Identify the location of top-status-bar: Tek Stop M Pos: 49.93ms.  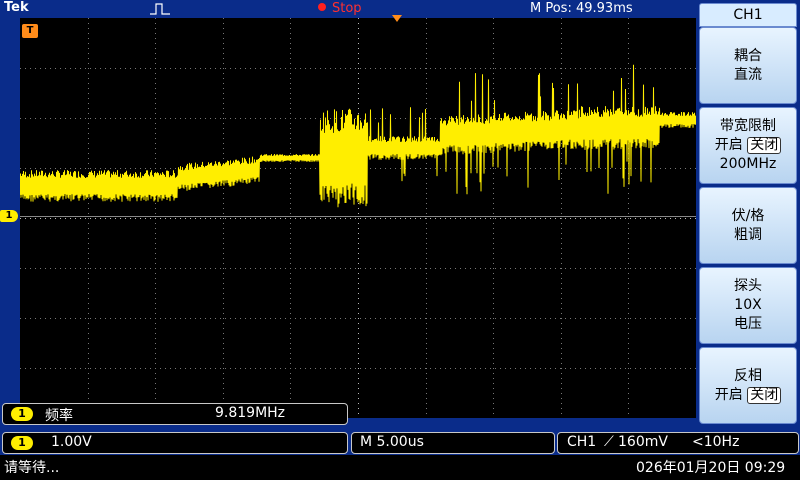
(348, 9).